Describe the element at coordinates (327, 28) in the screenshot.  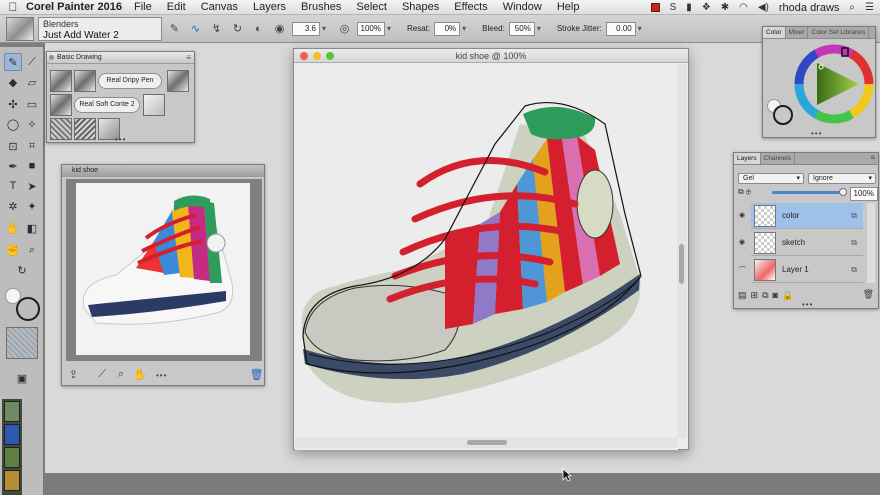
I see `size-slider-toggle: ▾` at that location.